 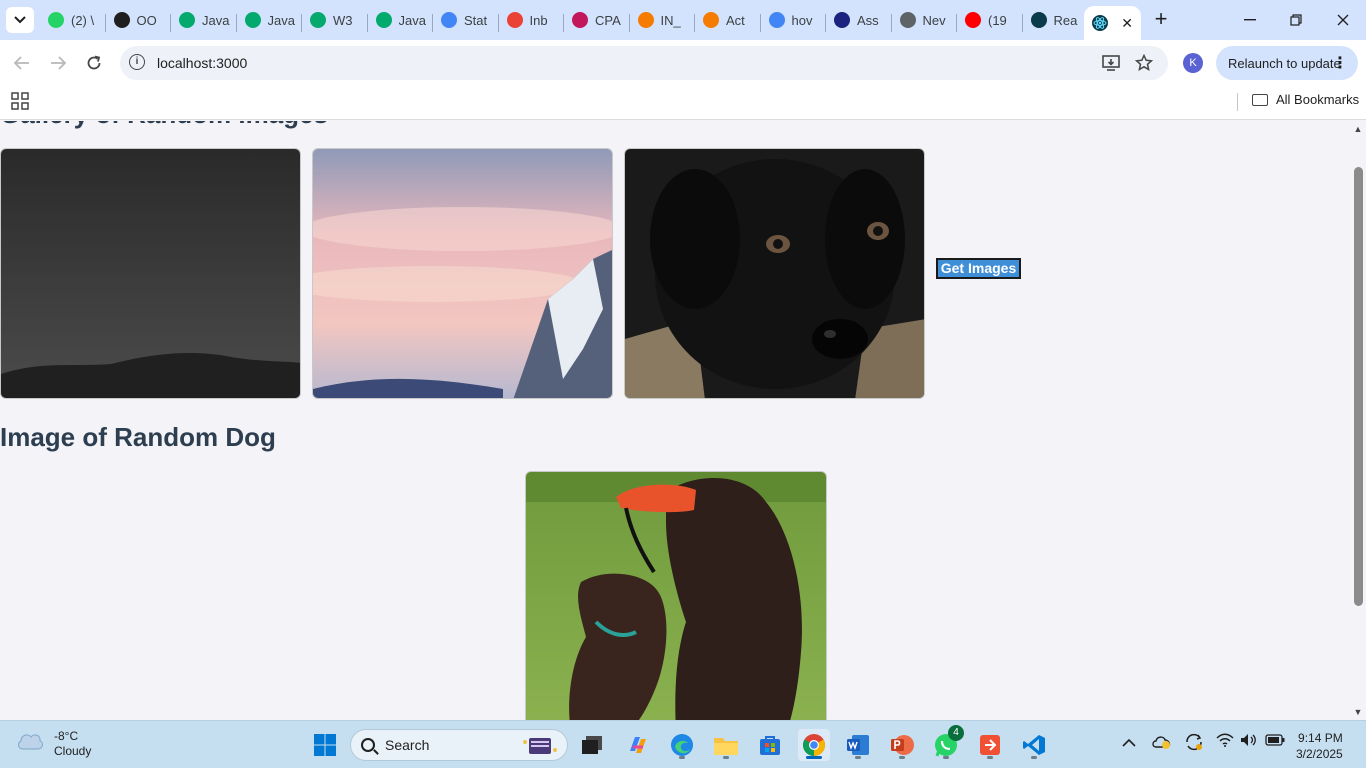 What do you see at coordinates (1358, 386) in the screenshot?
I see `scroll-thumb` at bounding box center [1358, 386].